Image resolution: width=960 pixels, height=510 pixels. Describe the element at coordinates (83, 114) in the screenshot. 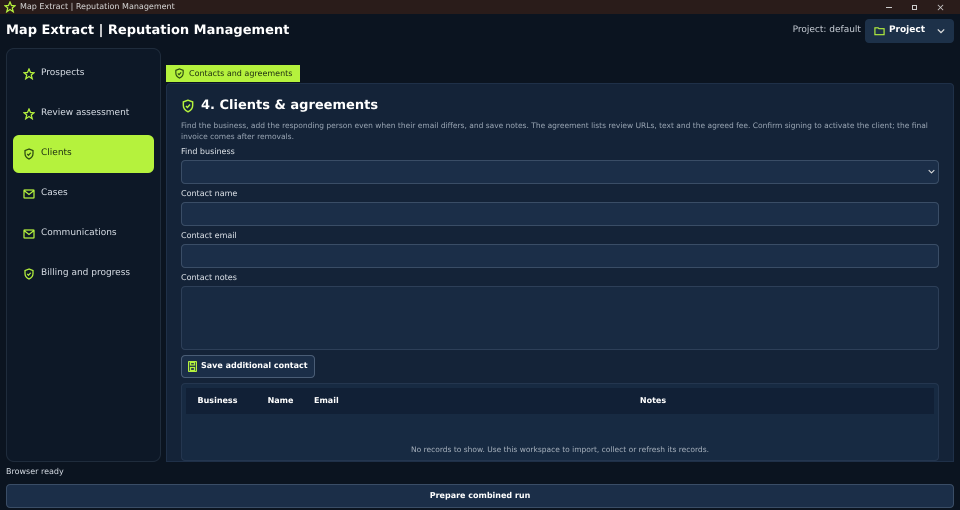

I see `sidebar-item: Review assessment` at that location.